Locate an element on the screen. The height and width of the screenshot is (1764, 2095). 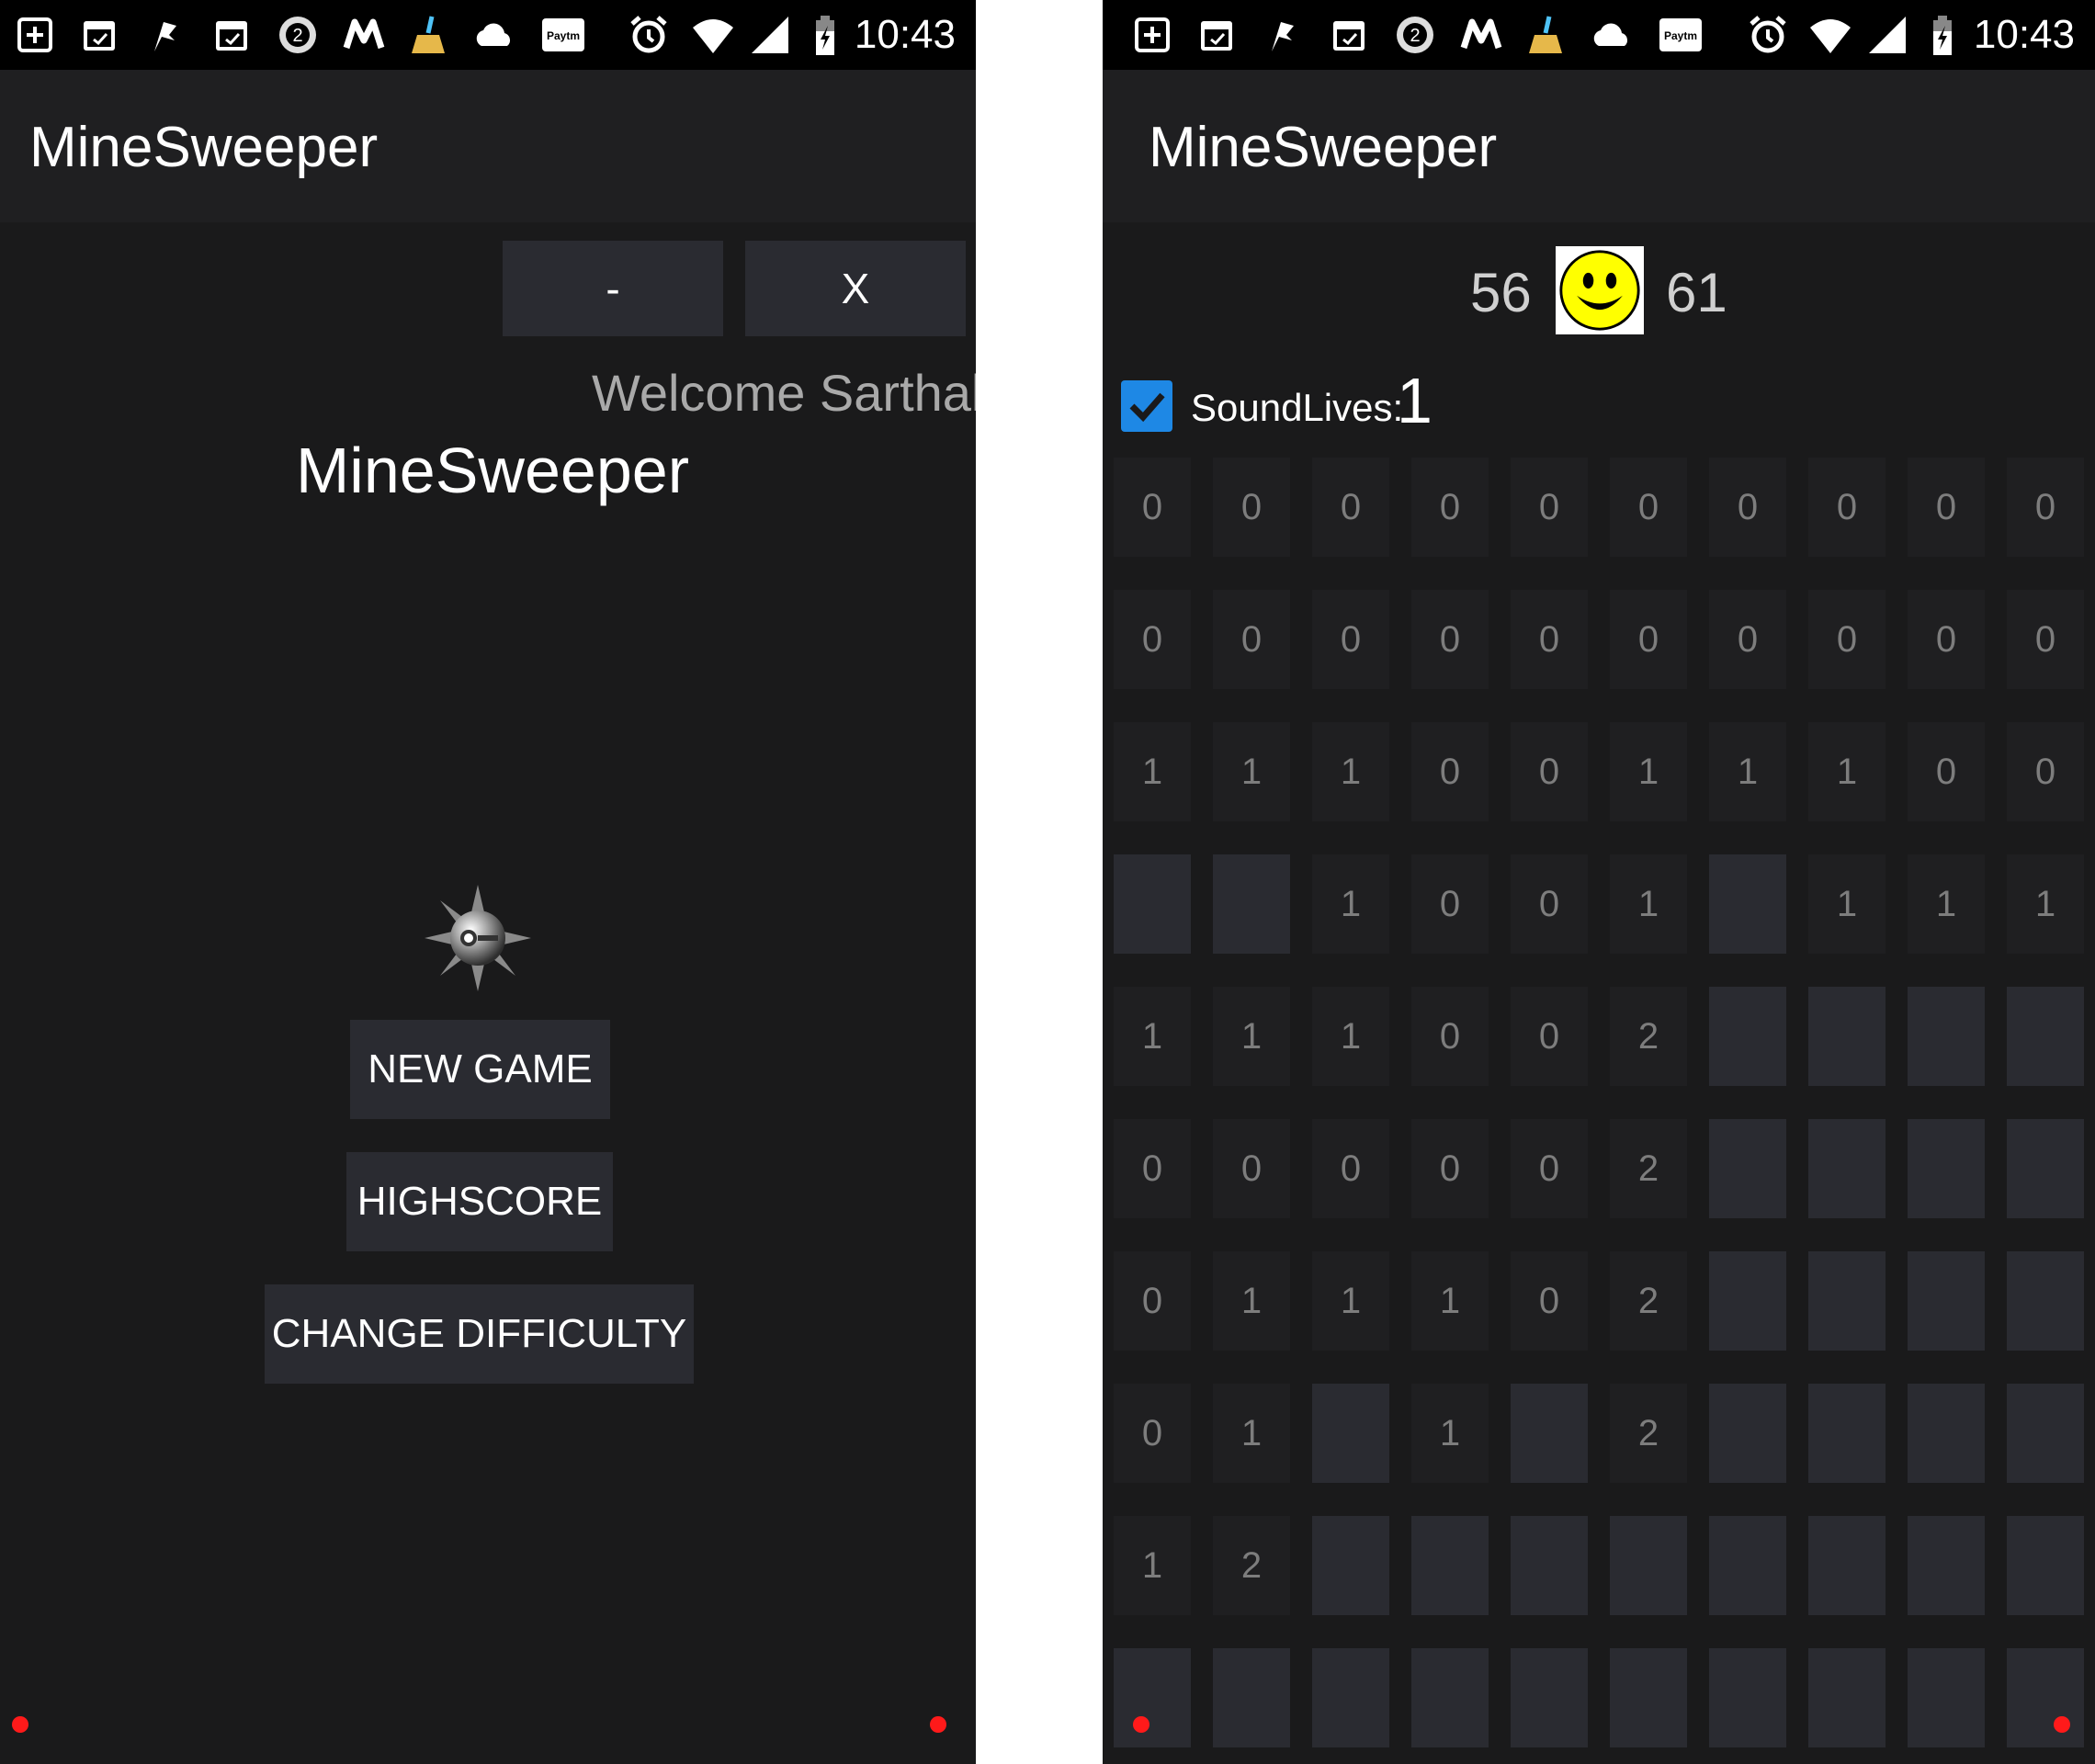
minimize-button: - is located at coordinates (613, 289).